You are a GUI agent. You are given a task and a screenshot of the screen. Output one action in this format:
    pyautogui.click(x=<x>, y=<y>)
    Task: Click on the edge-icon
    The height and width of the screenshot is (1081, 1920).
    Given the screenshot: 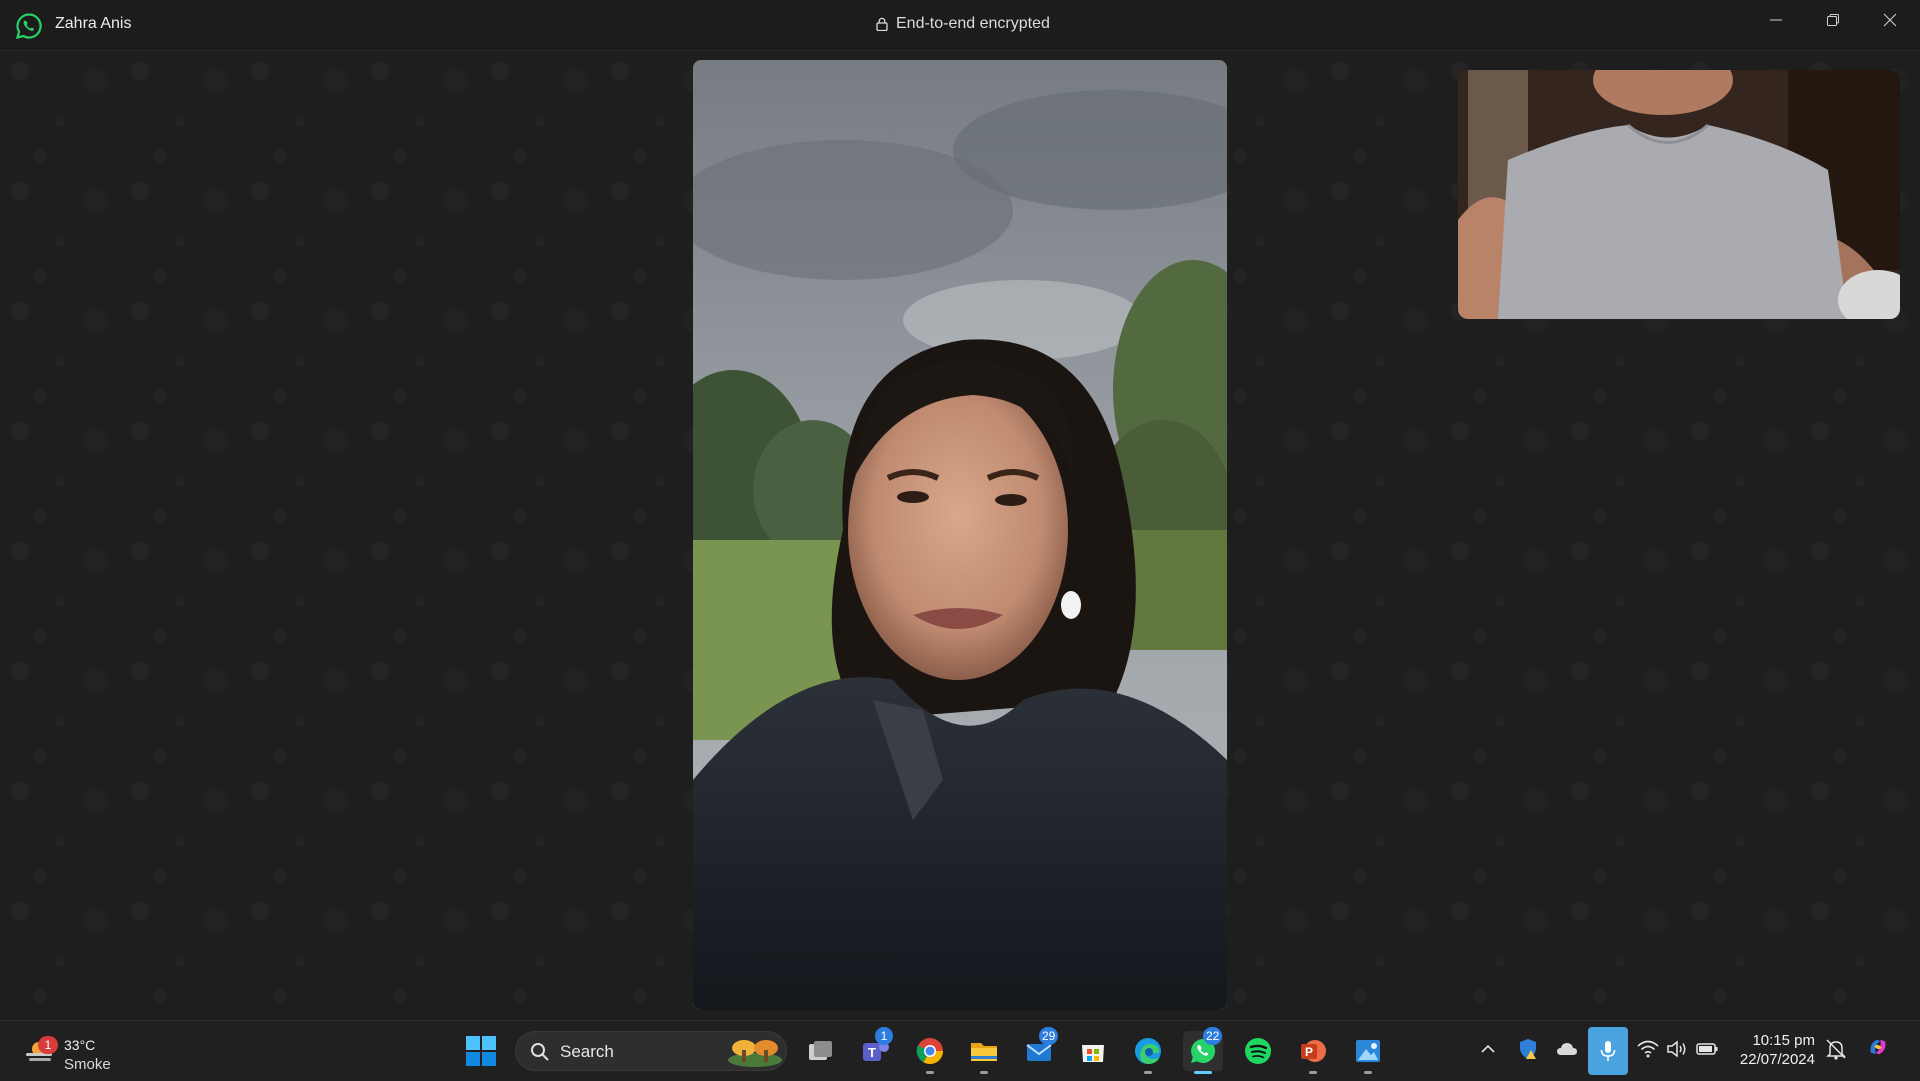 What is the action you would take?
    pyautogui.click(x=1148, y=1051)
    